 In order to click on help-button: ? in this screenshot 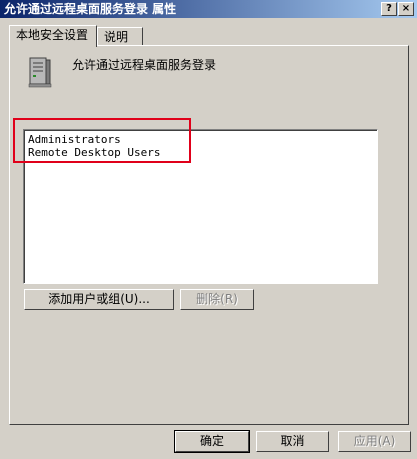, I will do `click(389, 9)`.